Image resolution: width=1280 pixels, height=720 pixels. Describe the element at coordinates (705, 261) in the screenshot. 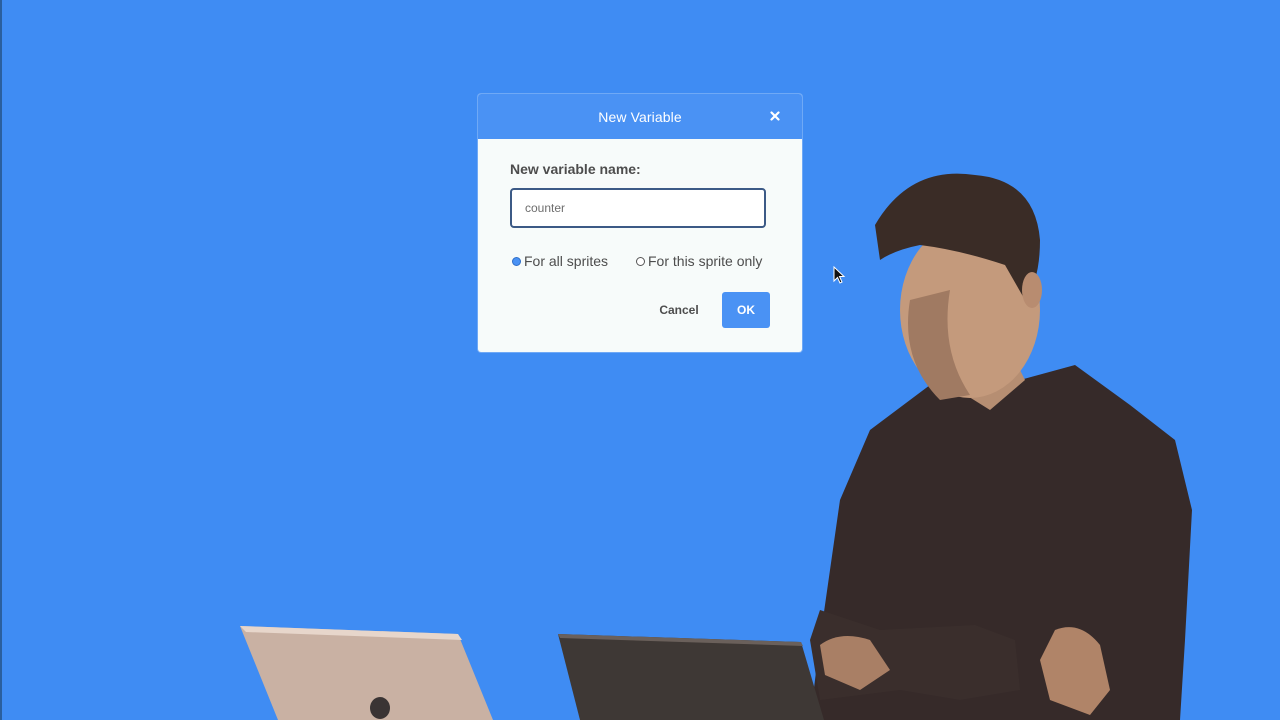

I see `scope-option-label: For this sprite only` at that location.